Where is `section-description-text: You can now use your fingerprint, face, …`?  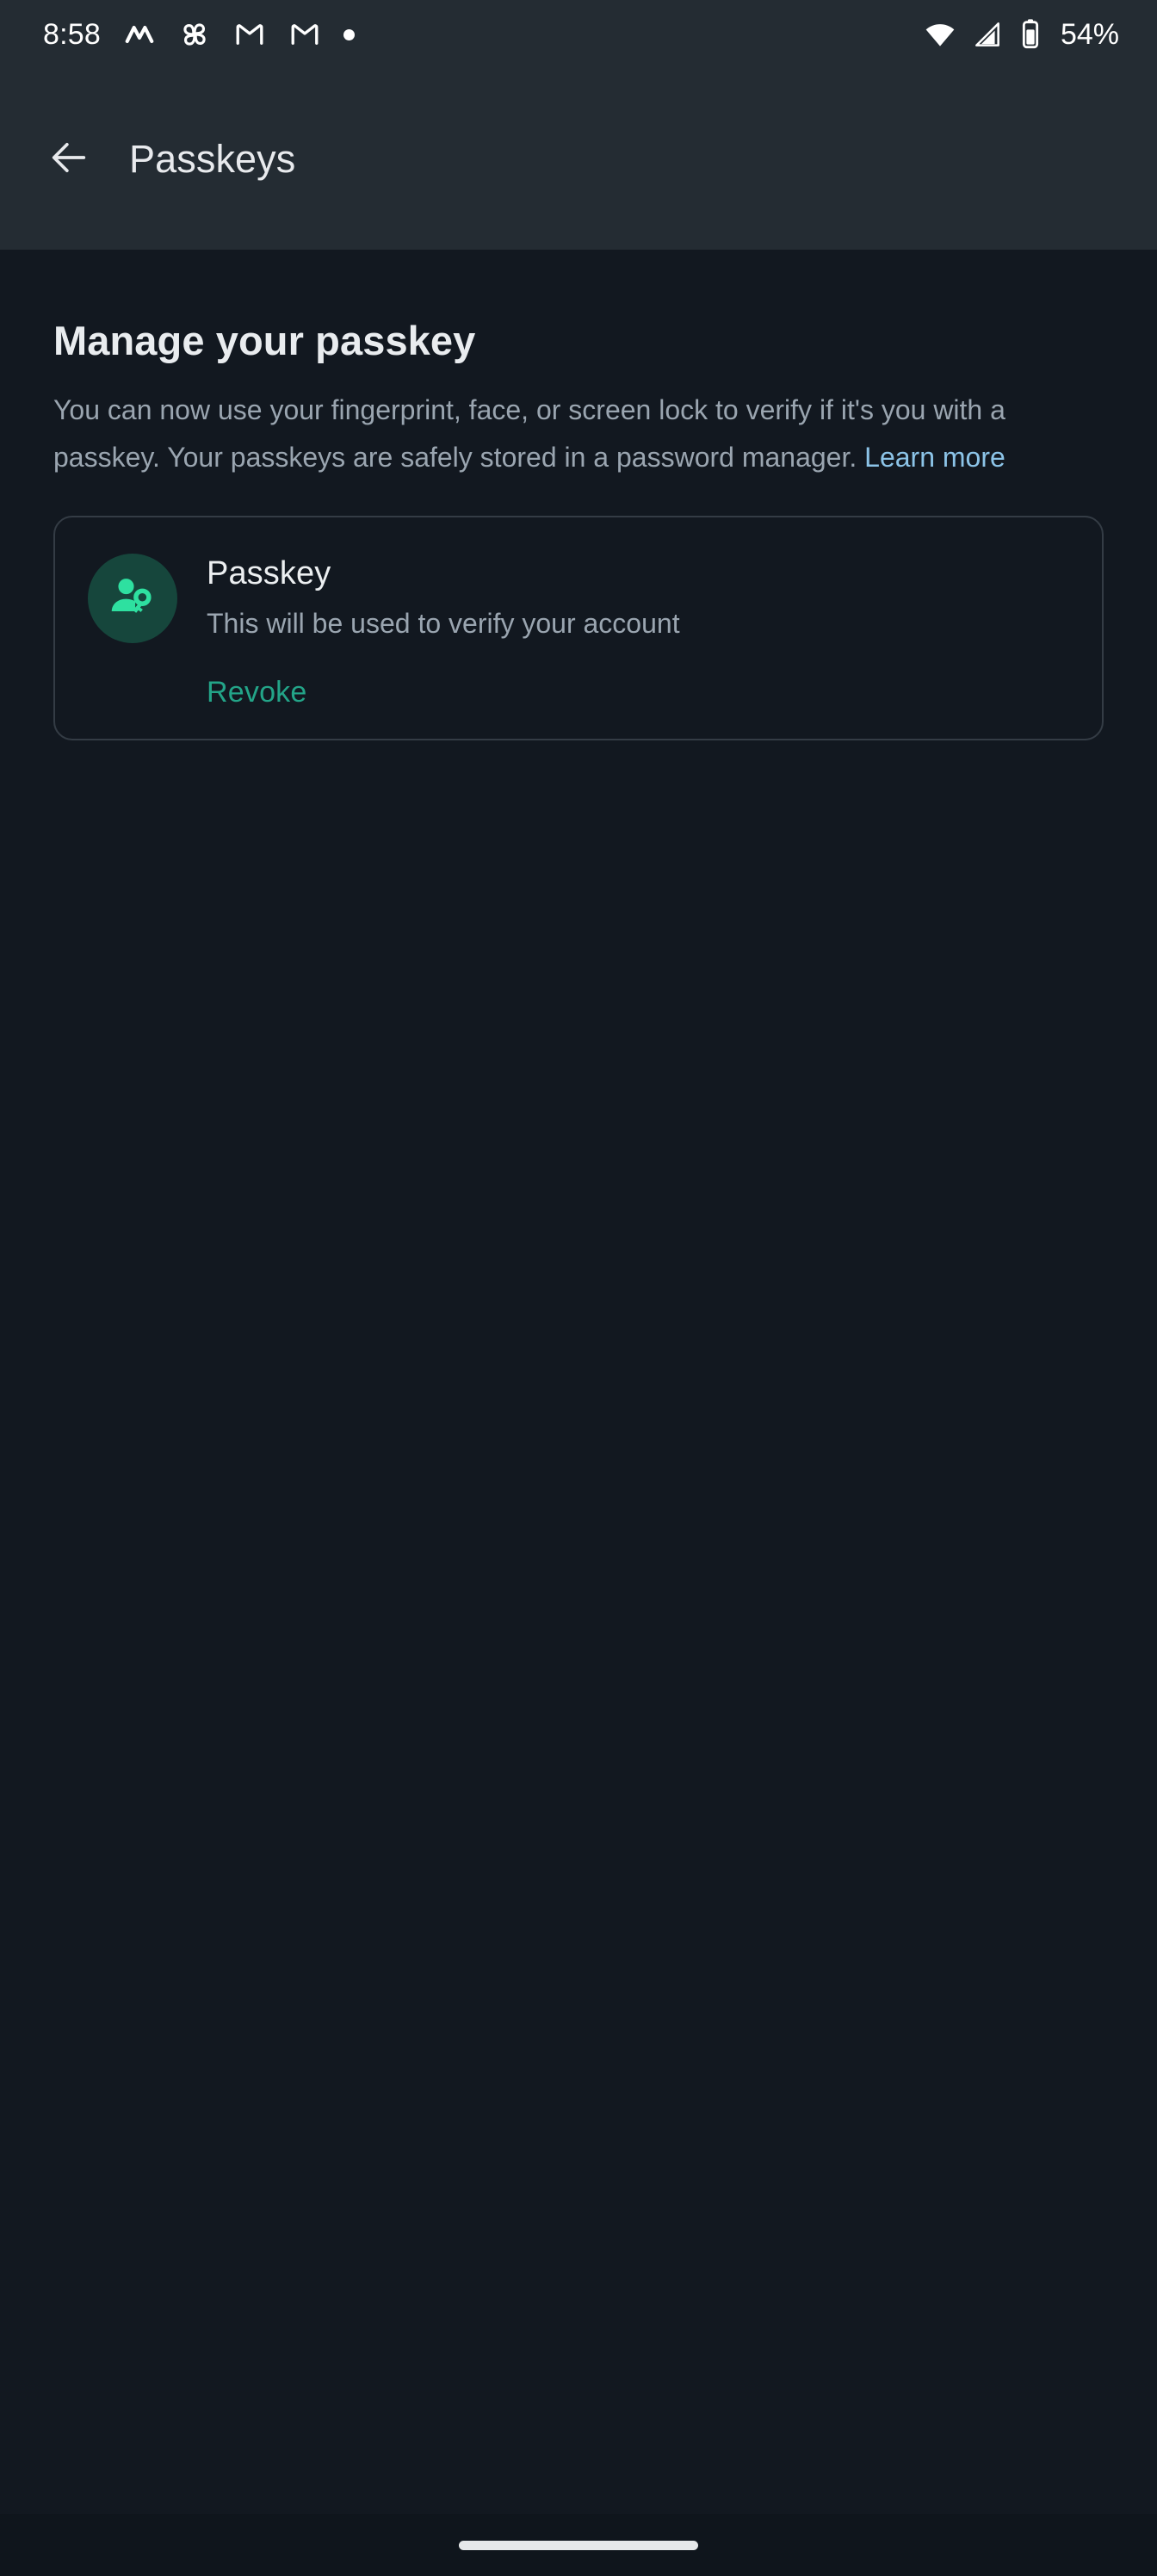 section-description-text: You can now use your fingerprint, face, … is located at coordinates (529, 433).